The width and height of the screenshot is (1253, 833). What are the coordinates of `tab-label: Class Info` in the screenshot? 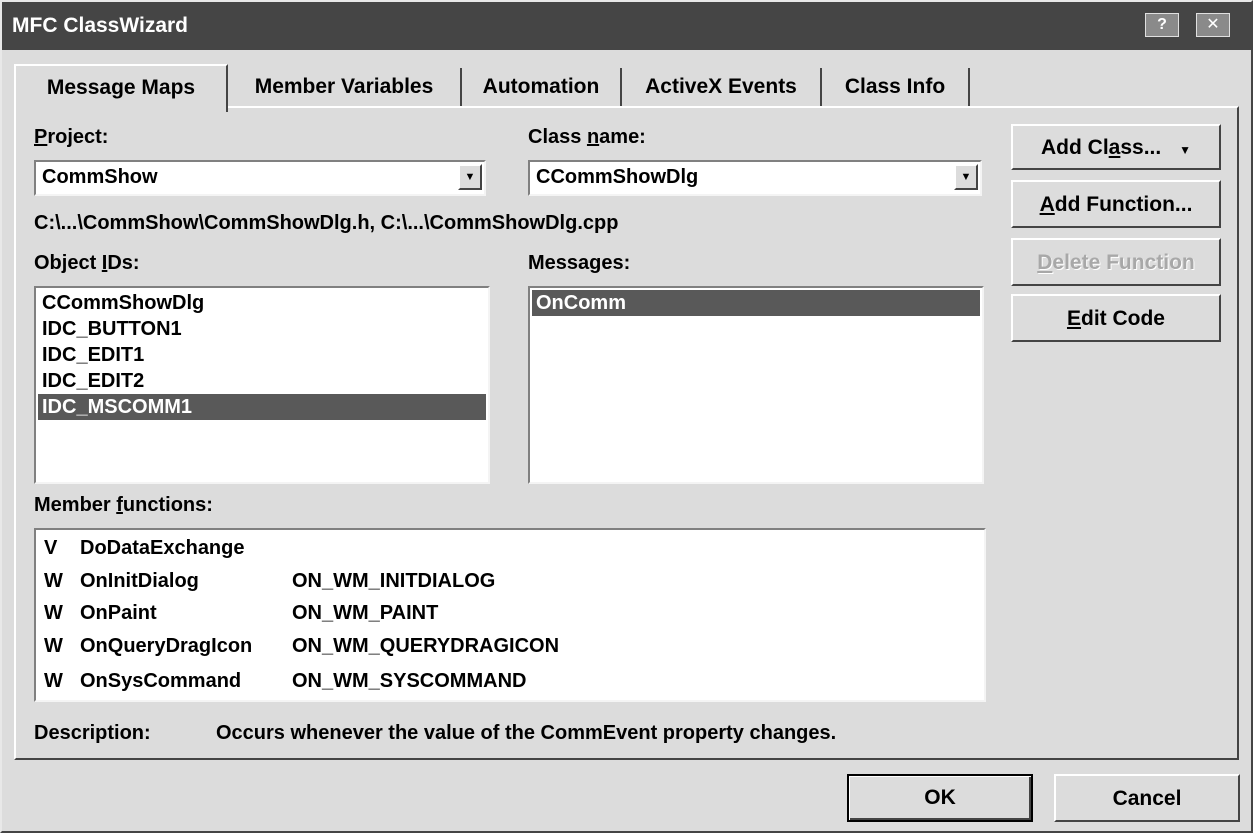 It's located at (895, 86).